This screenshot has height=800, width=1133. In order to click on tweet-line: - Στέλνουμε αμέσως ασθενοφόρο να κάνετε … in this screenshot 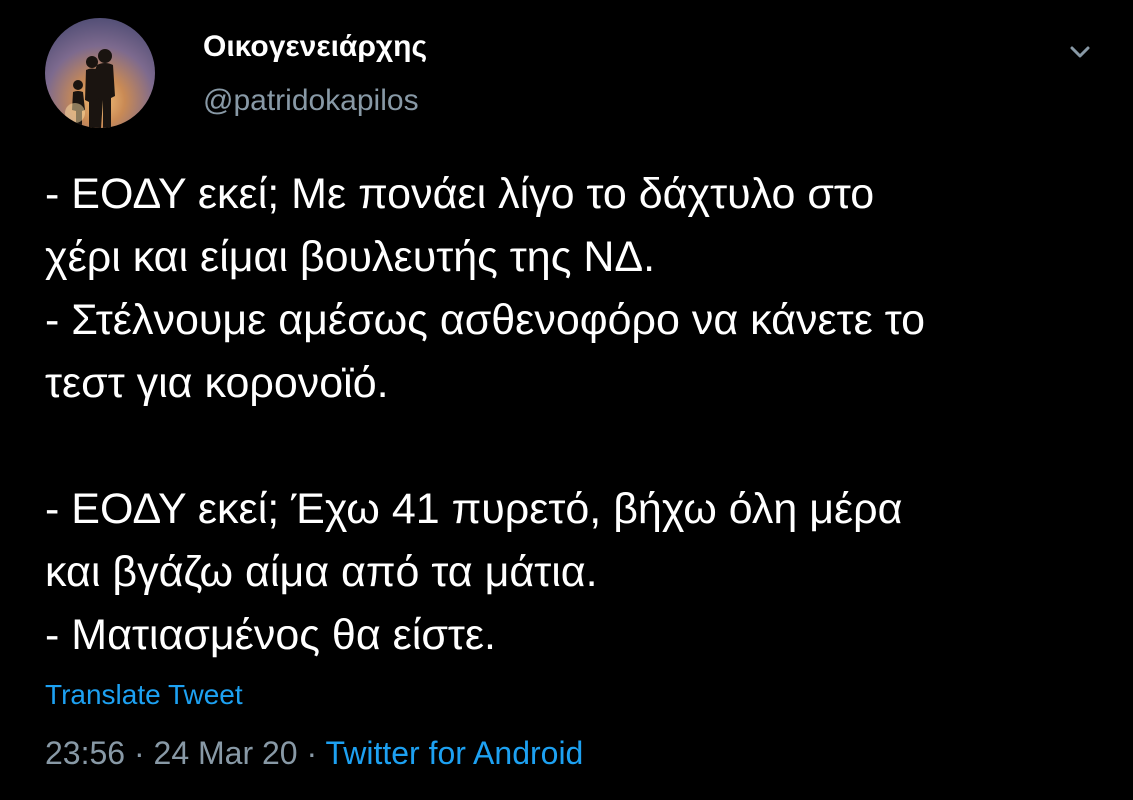, I will do `click(485, 320)`.